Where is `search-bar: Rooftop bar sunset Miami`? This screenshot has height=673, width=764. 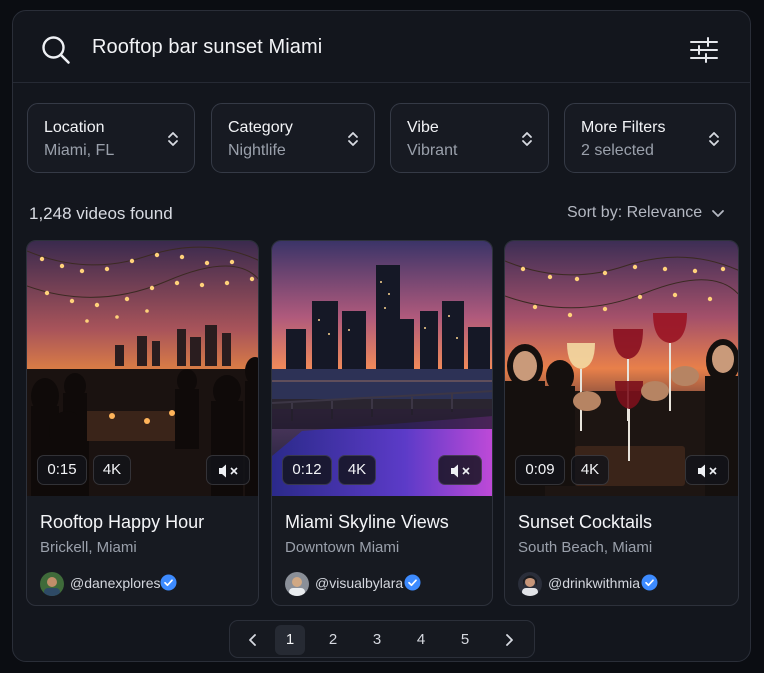
search-bar: Rooftop bar sunset Miami is located at coordinates (381, 47).